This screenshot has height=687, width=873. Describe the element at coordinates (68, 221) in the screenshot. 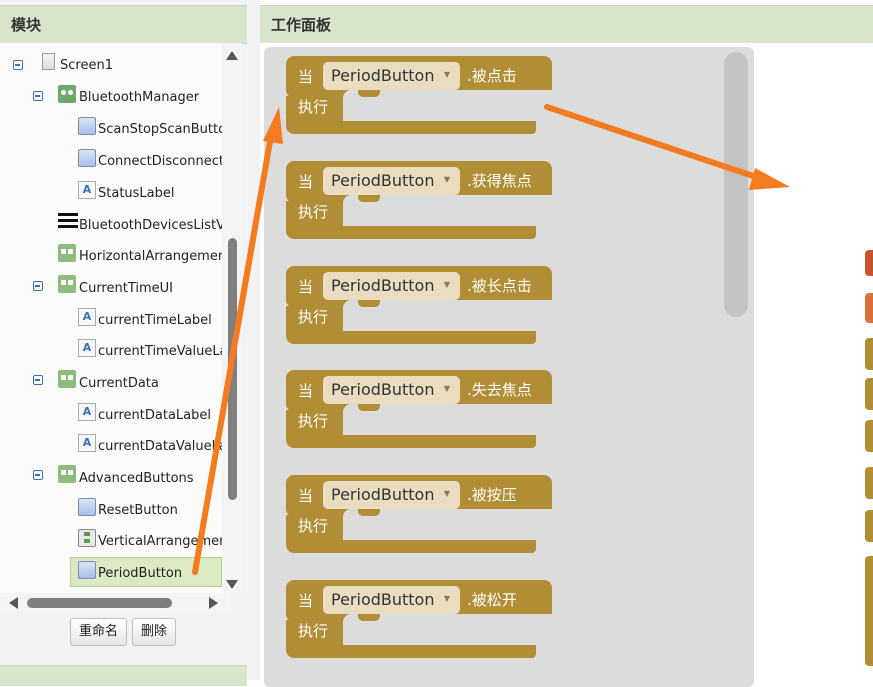

I see `listview-icon` at that location.